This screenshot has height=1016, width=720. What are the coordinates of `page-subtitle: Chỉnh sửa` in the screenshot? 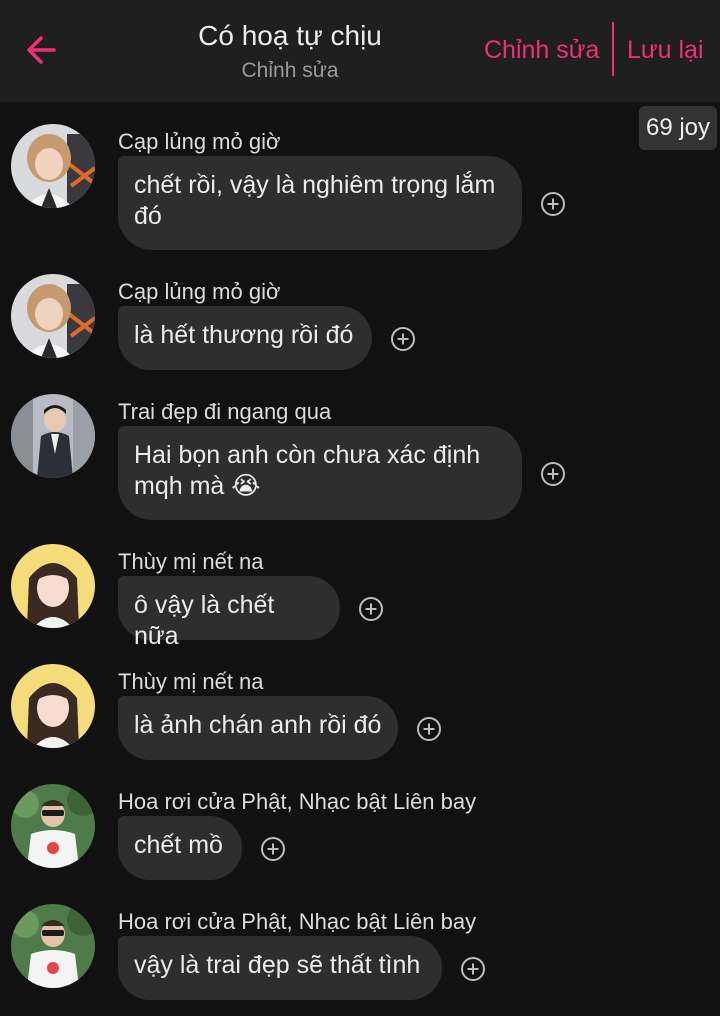 It's located at (290, 70).